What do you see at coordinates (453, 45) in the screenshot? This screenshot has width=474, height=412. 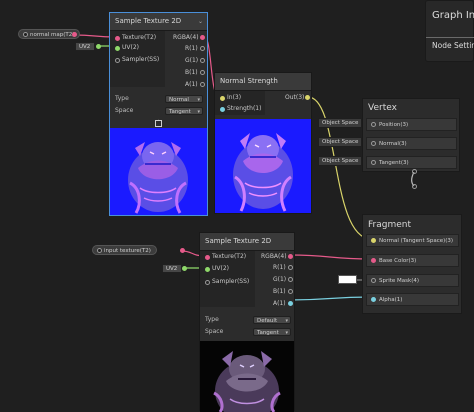 I see `tab-node-settings: Node Settir` at bounding box center [453, 45].